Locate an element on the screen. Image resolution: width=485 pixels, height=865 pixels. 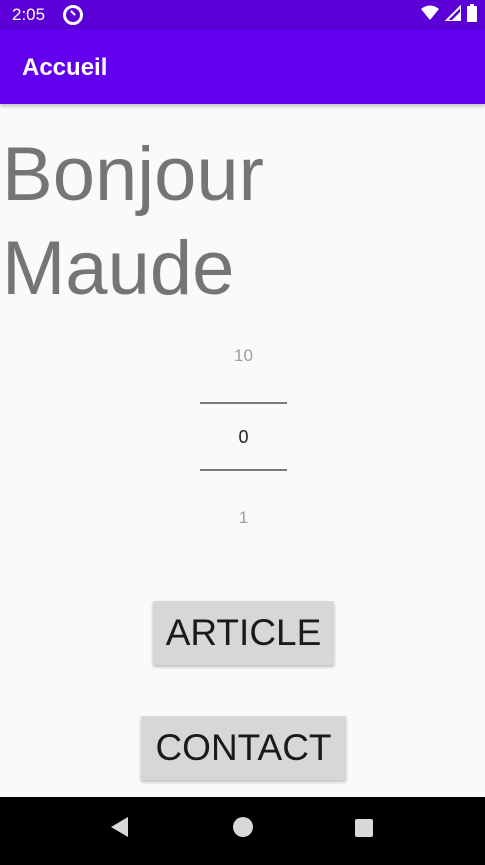
wifi-icon is located at coordinates (430, 12).